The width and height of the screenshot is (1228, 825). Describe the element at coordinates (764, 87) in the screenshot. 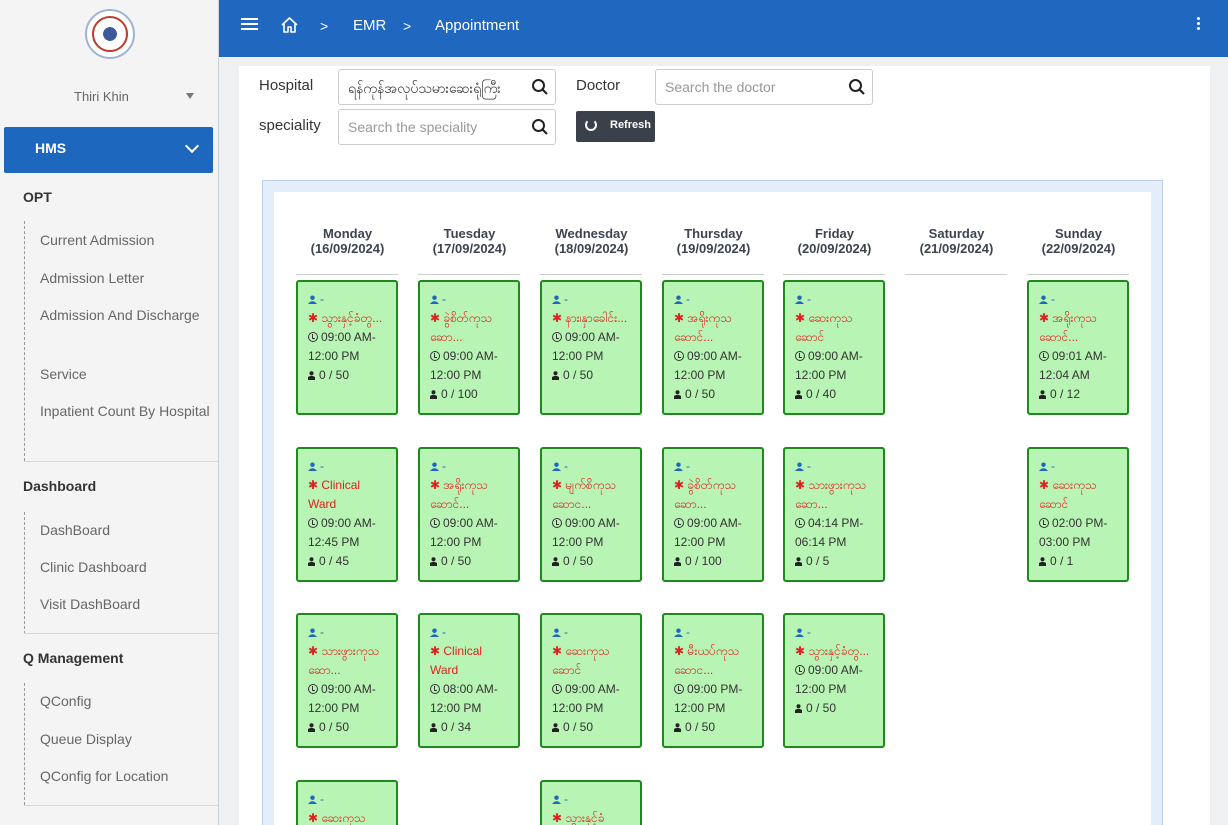

I see `doctor-search-input: Search the doctor` at that location.